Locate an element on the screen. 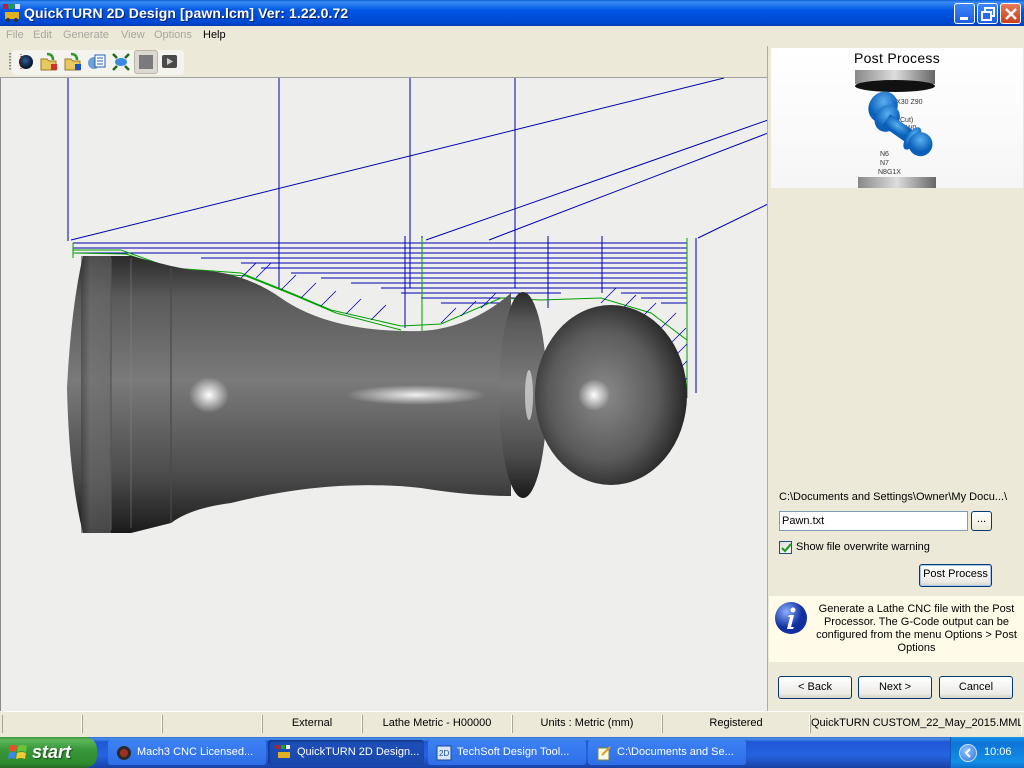 The width and height of the screenshot is (1024, 768). play-icon is located at coordinates (169, 61).